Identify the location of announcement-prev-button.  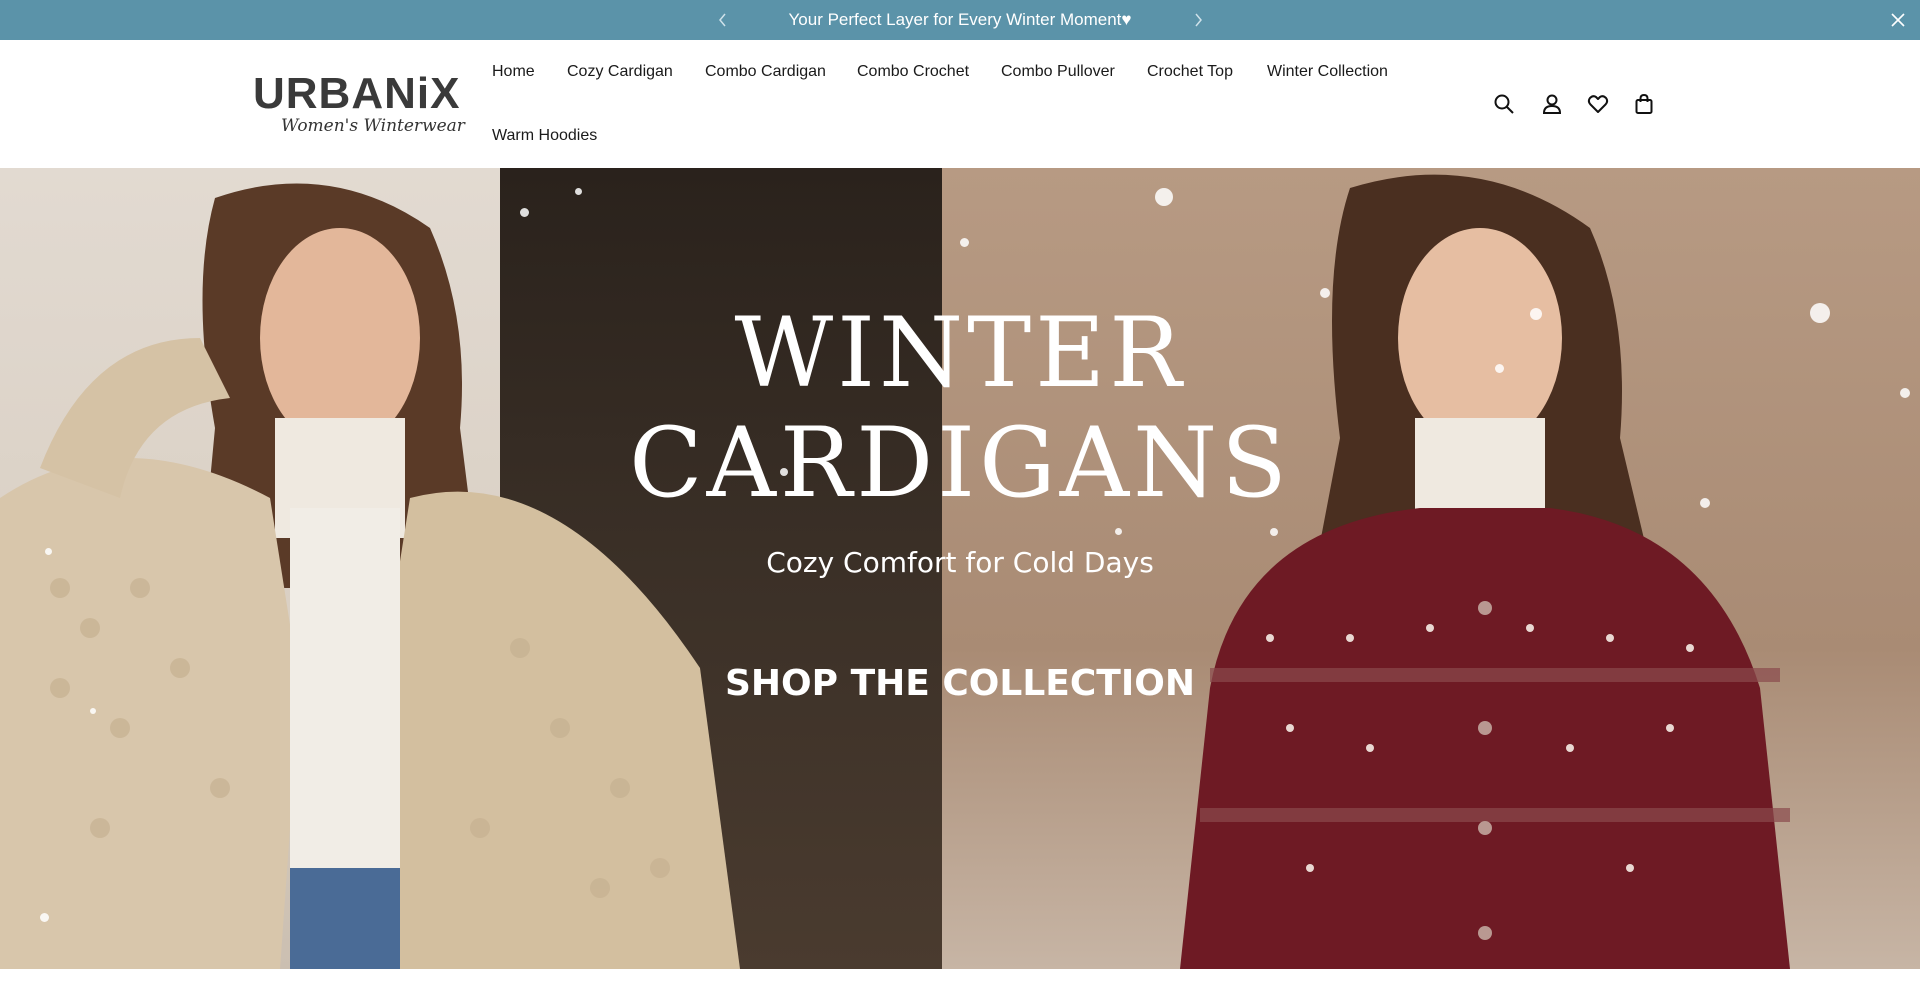
(723, 20).